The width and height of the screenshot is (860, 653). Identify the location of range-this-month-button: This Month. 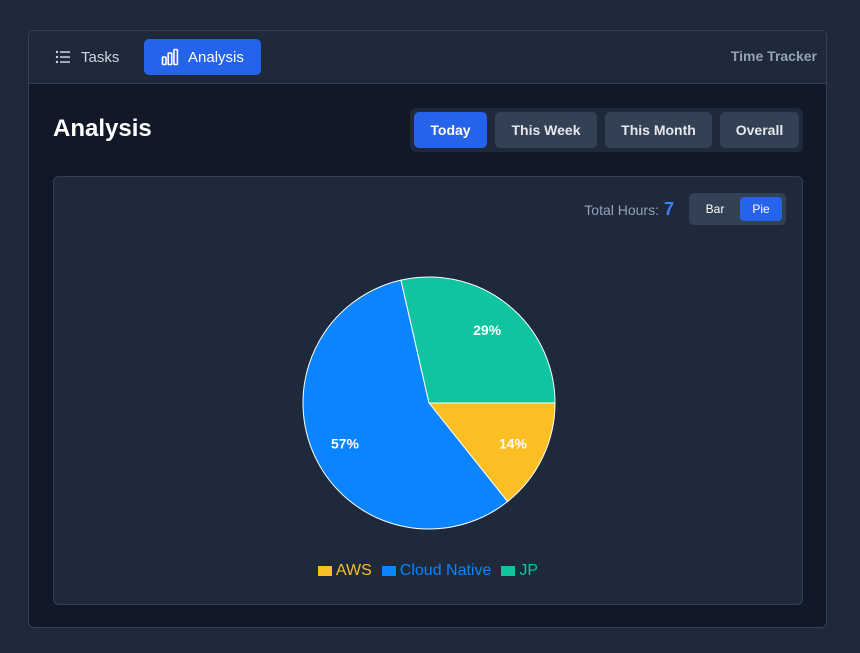
(658, 130).